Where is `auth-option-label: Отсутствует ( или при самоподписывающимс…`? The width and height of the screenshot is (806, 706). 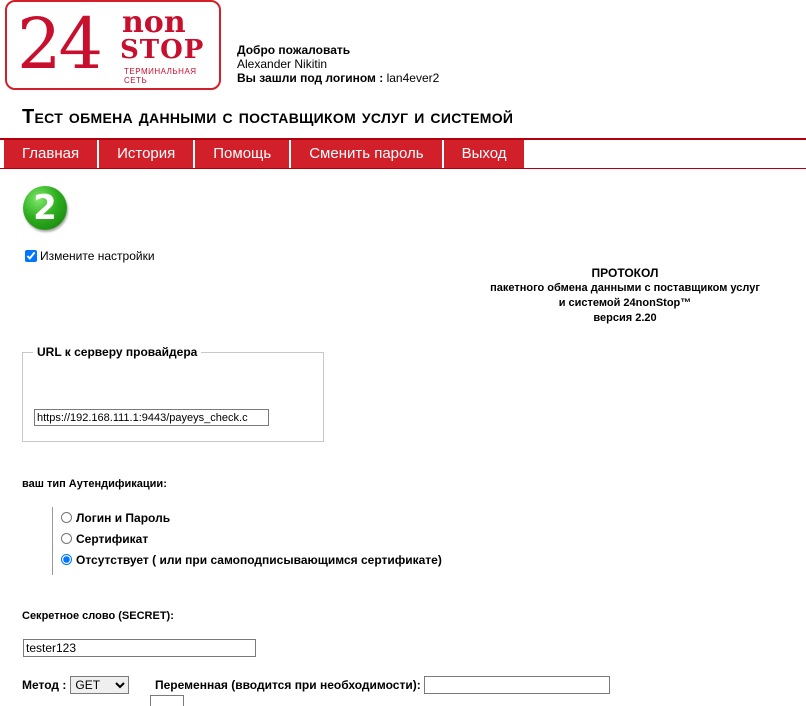 auth-option-label: Отсутствует ( или при самоподписывающимс… is located at coordinates (259, 559).